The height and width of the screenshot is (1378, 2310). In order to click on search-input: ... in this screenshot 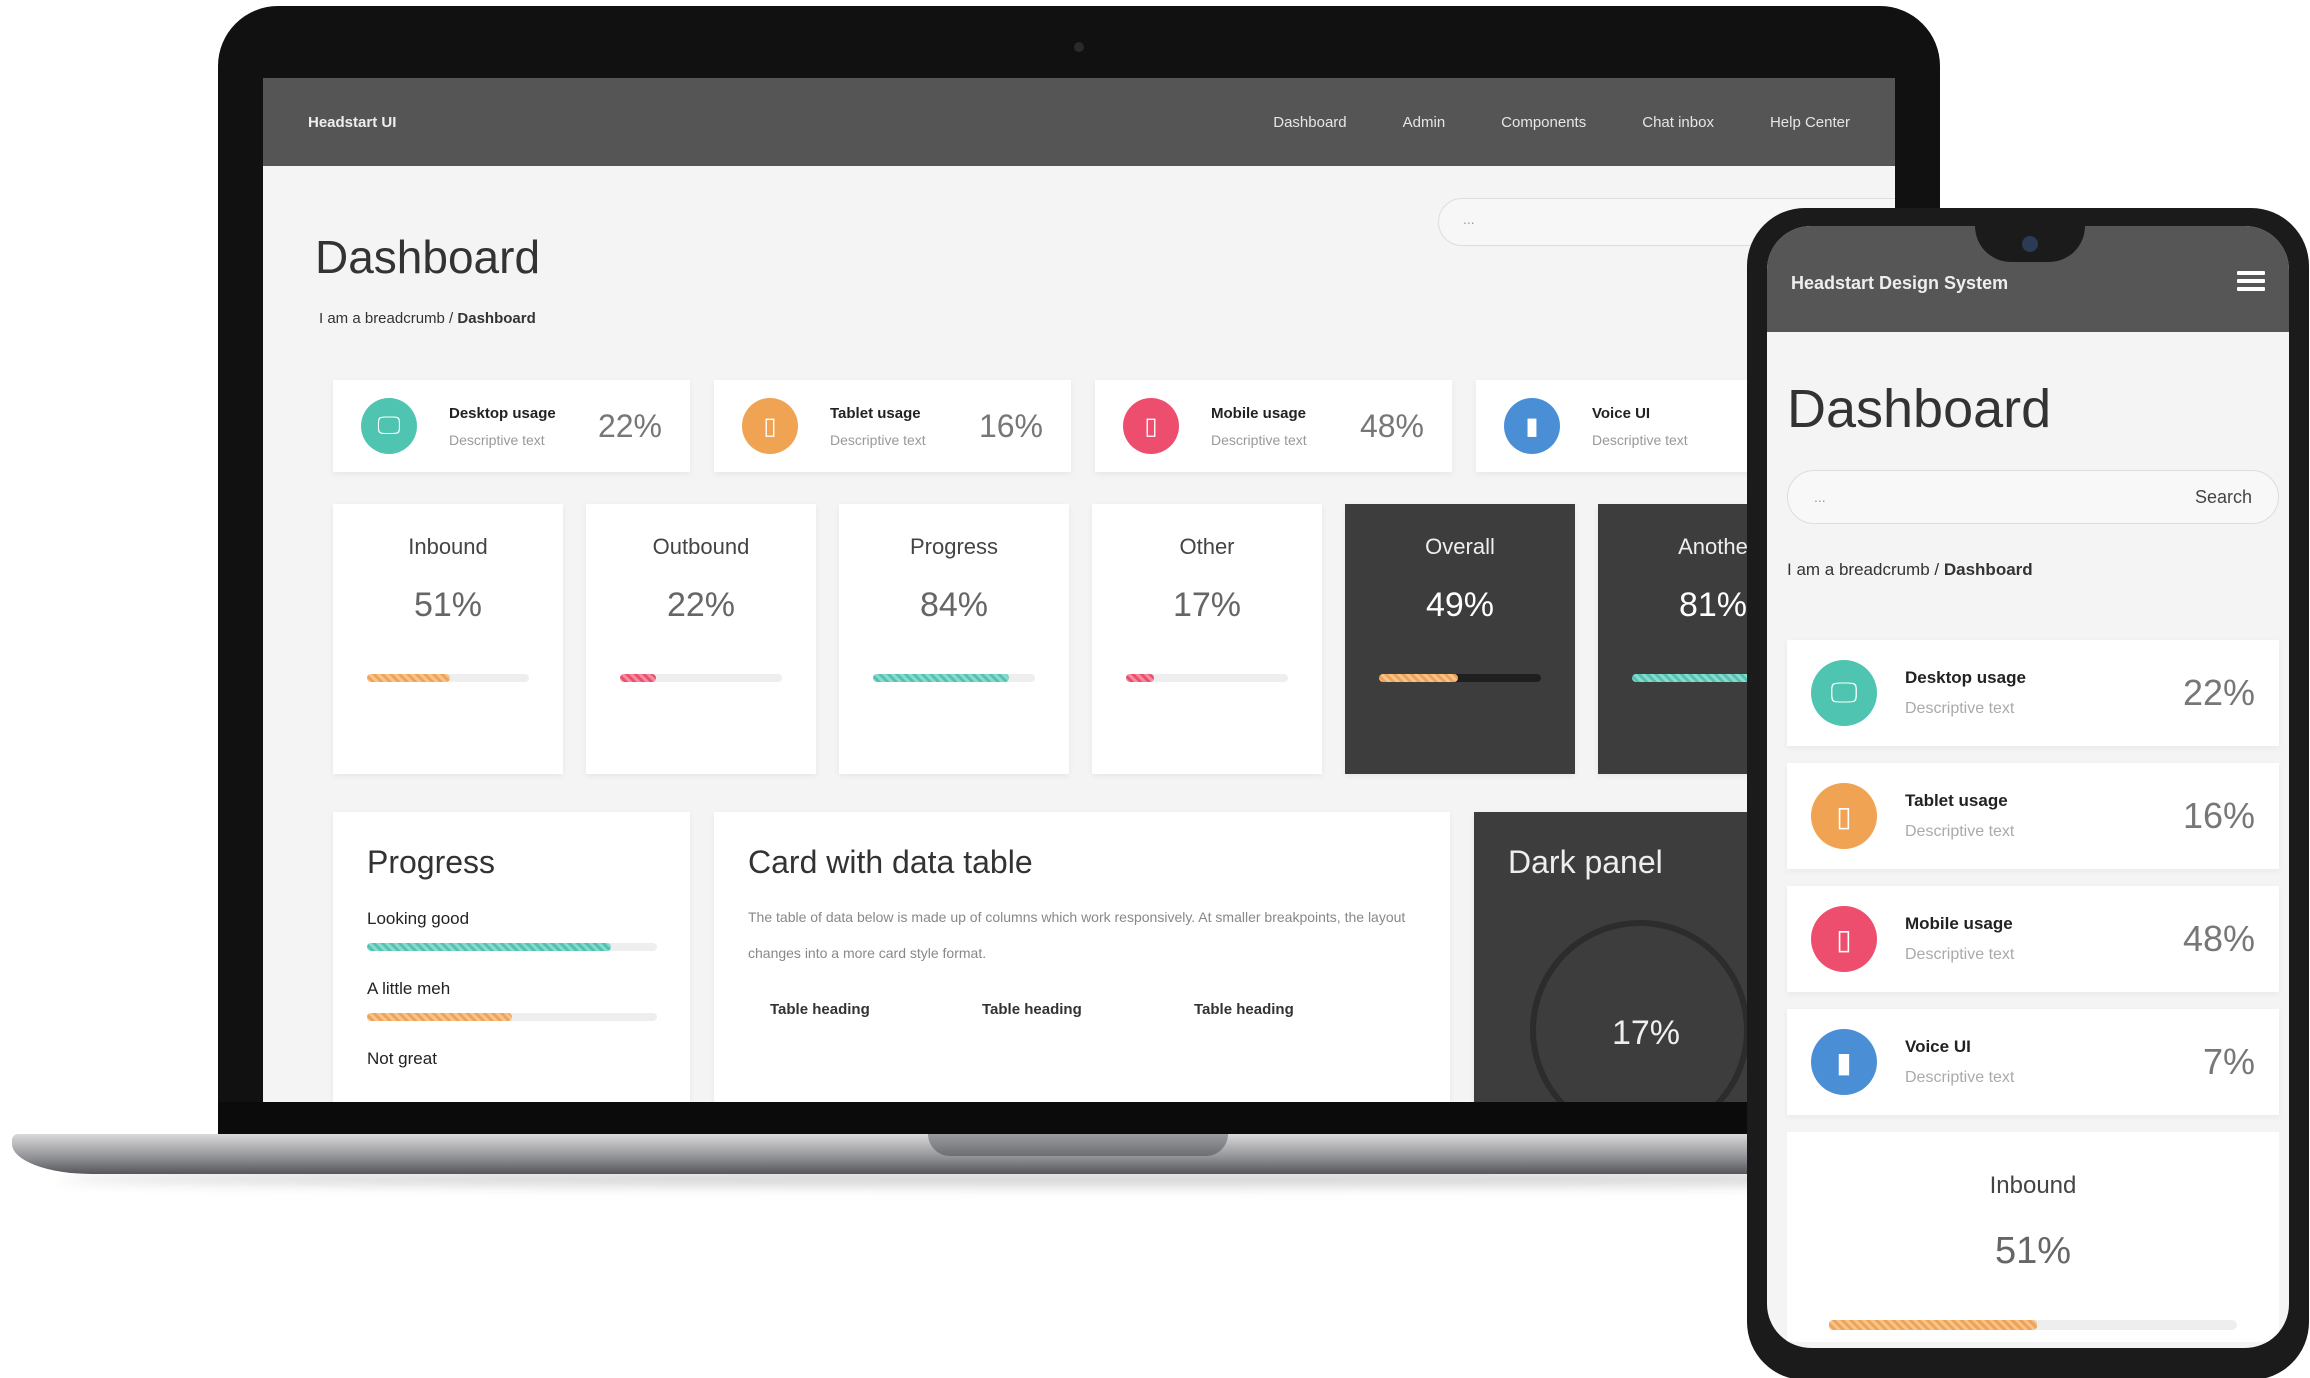, I will do `click(1820, 497)`.